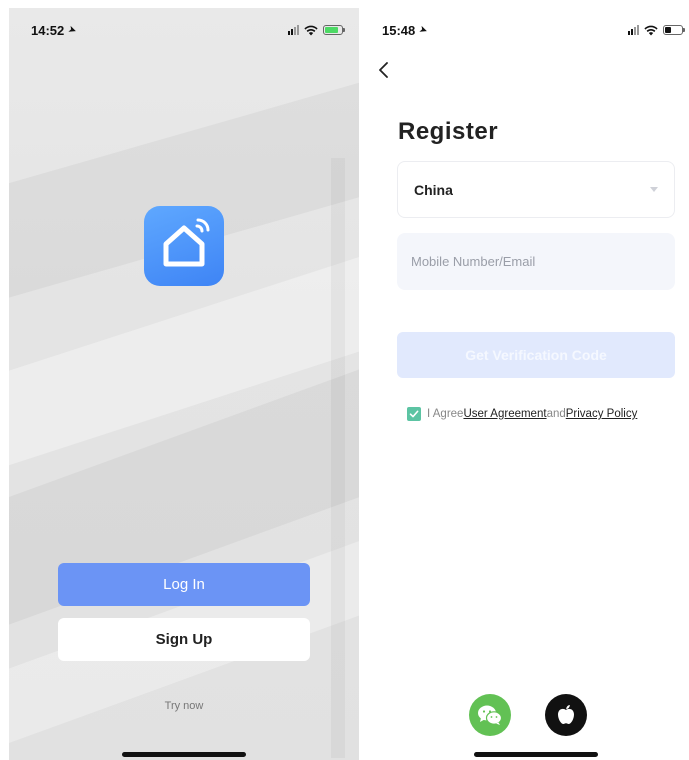 This screenshot has height=760, width=689. Describe the element at coordinates (654, 189) in the screenshot. I see `chevron-down-icon` at that location.